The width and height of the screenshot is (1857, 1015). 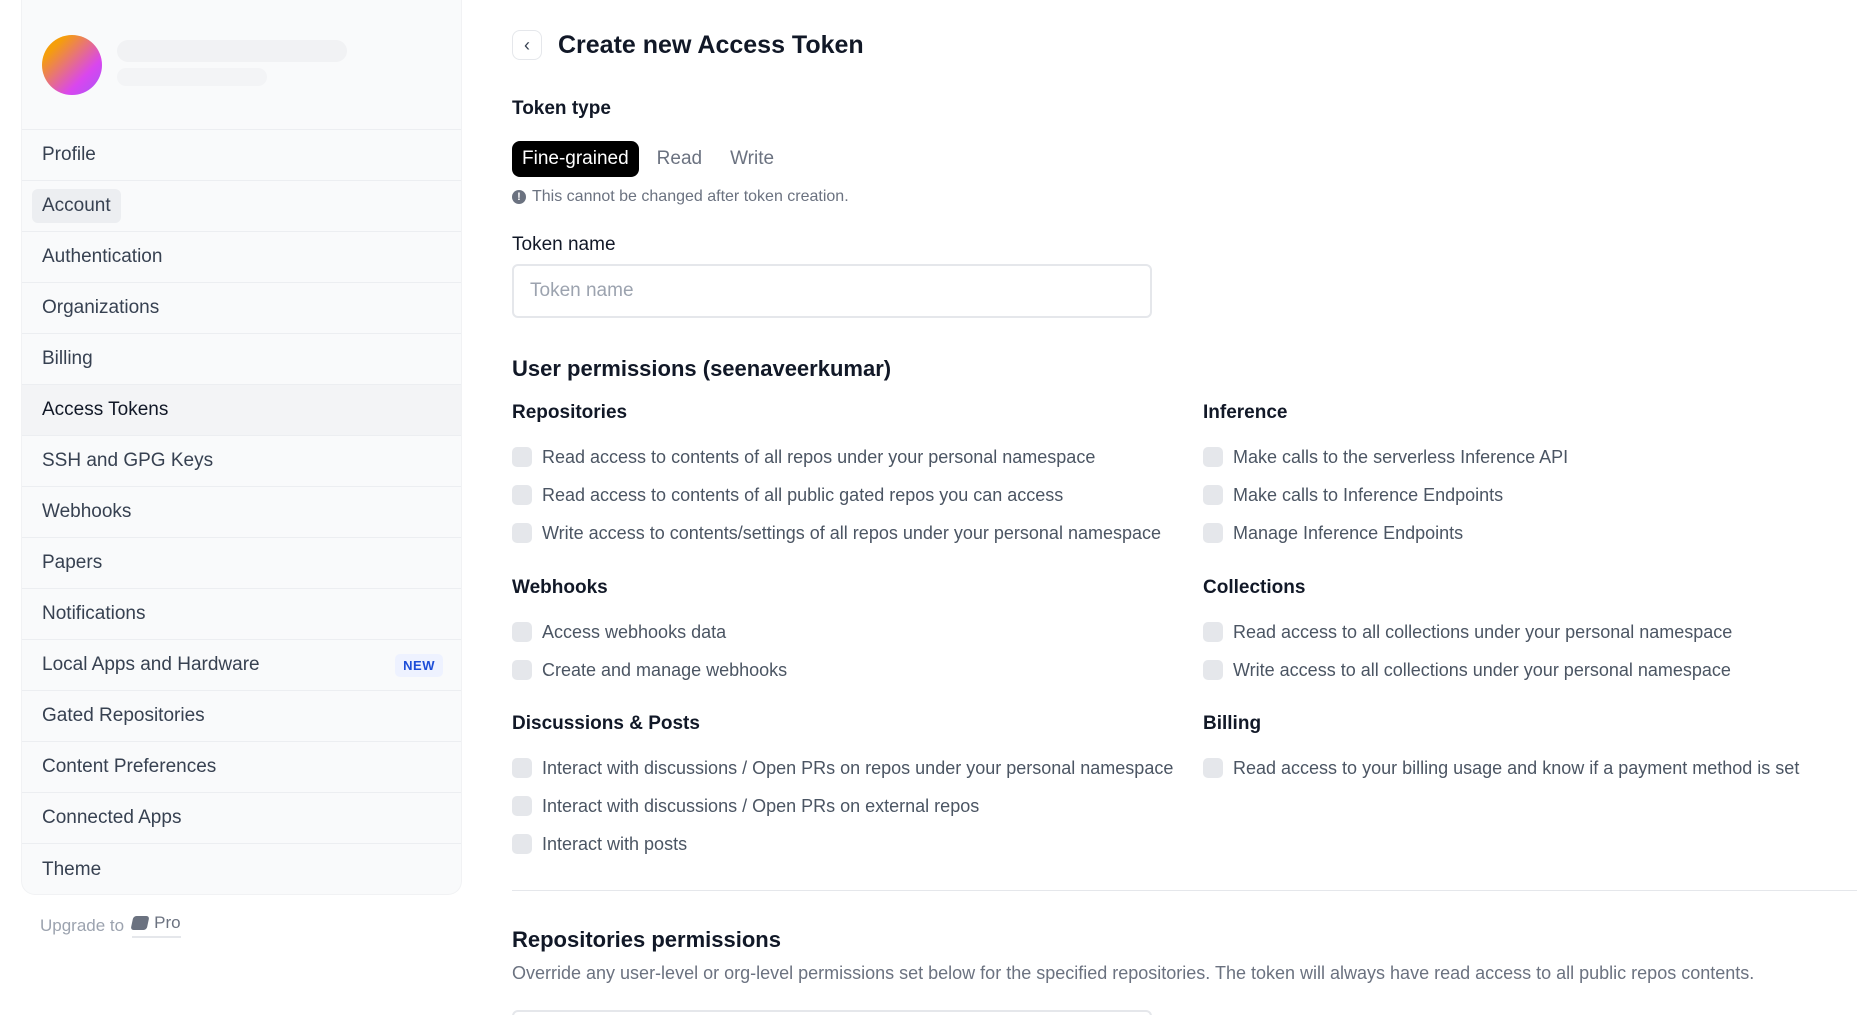 I want to click on sidebar-item-webhooks: Webhooks, so click(x=241, y=512).